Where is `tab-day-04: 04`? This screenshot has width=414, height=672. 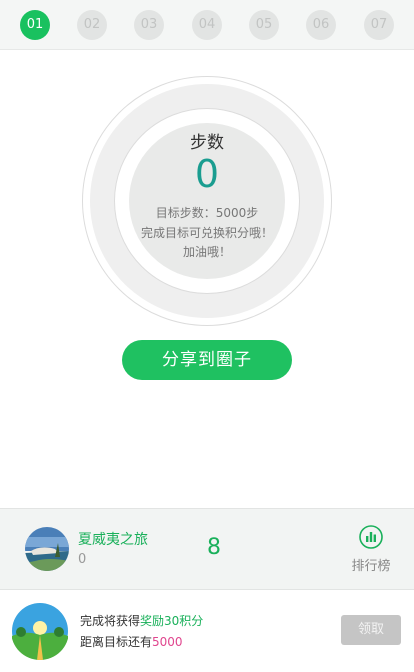 tab-day-04: 04 is located at coordinates (207, 25).